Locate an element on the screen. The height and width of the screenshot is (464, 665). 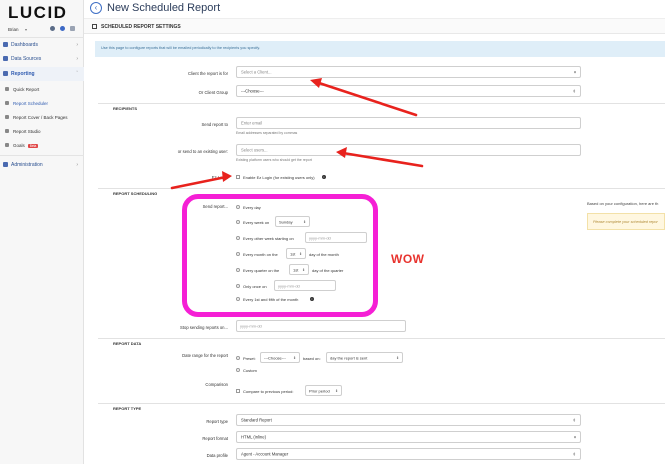
sidebar-subitem-label: Report Cover / Back Pages is located at coordinates (40, 117).